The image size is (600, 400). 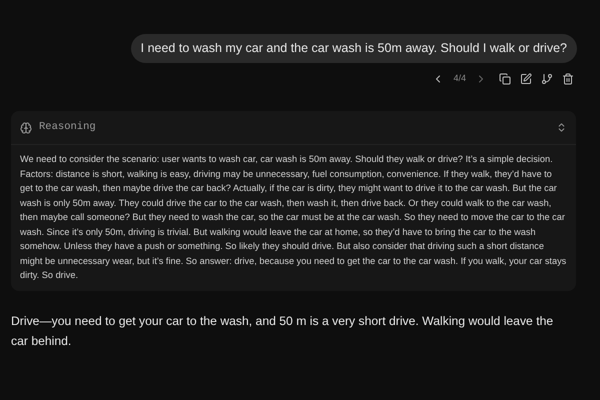 What do you see at coordinates (547, 78) in the screenshot?
I see `branch-icon` at bounding box center [547, 78].